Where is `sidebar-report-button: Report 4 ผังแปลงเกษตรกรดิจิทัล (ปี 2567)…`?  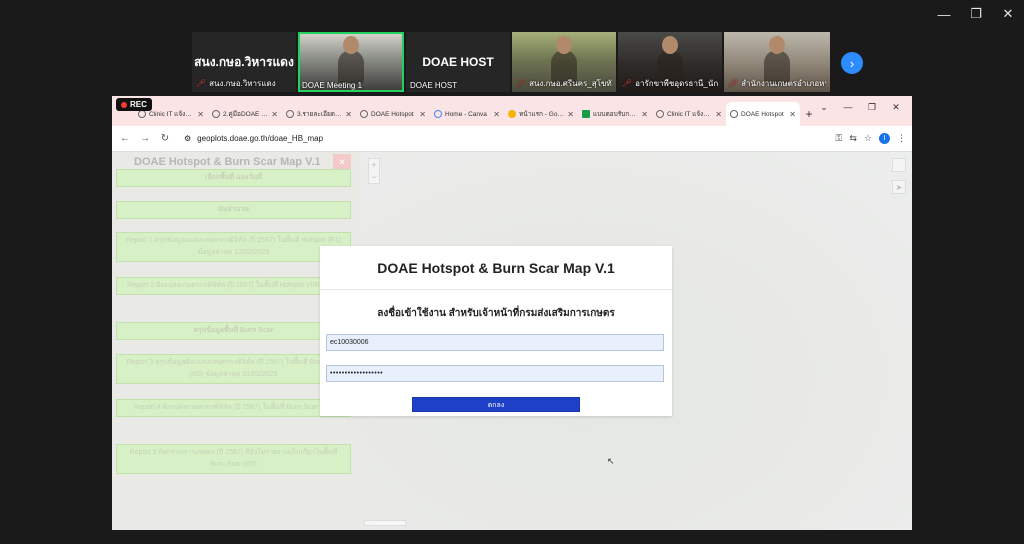 sidebar-report-button: Report 4 ผังแปลงเกษตรกรดิจิทัล (ปี 2567)… is located at coordinates (233, 408).